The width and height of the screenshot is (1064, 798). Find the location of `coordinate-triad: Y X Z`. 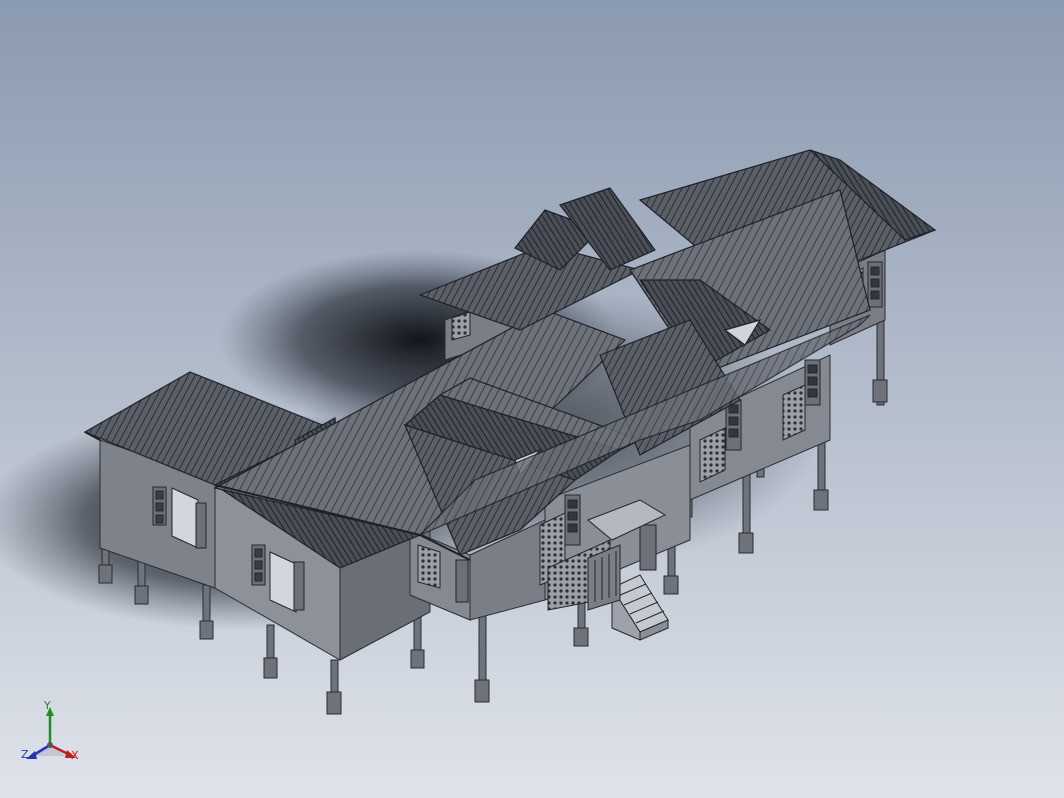

coordinate-triad: Y X Z is located at coordinates (53, 737).